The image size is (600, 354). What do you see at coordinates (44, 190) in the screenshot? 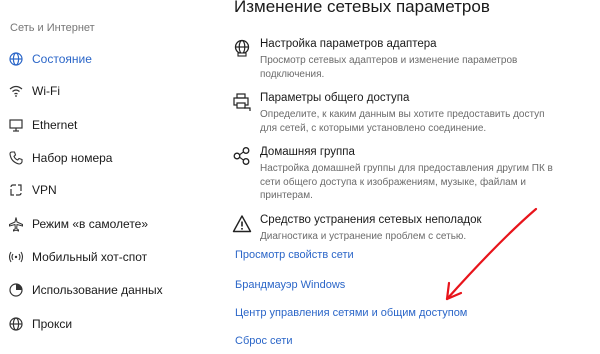
I see `sidebar-item-label: VPN` at bounding box center [44, 190].